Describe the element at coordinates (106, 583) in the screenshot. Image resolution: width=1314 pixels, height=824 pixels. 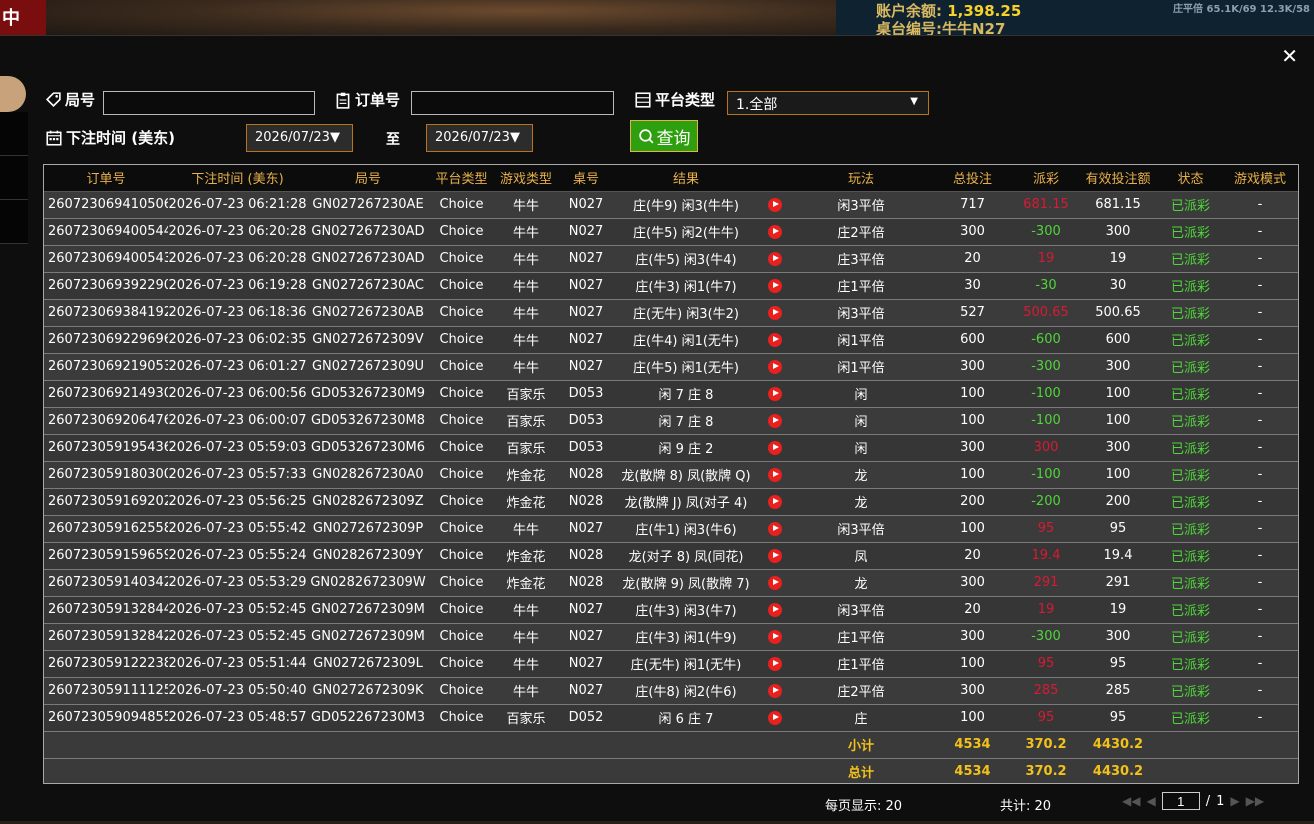
I see `order-id-cell: 260723059140342` at that location.